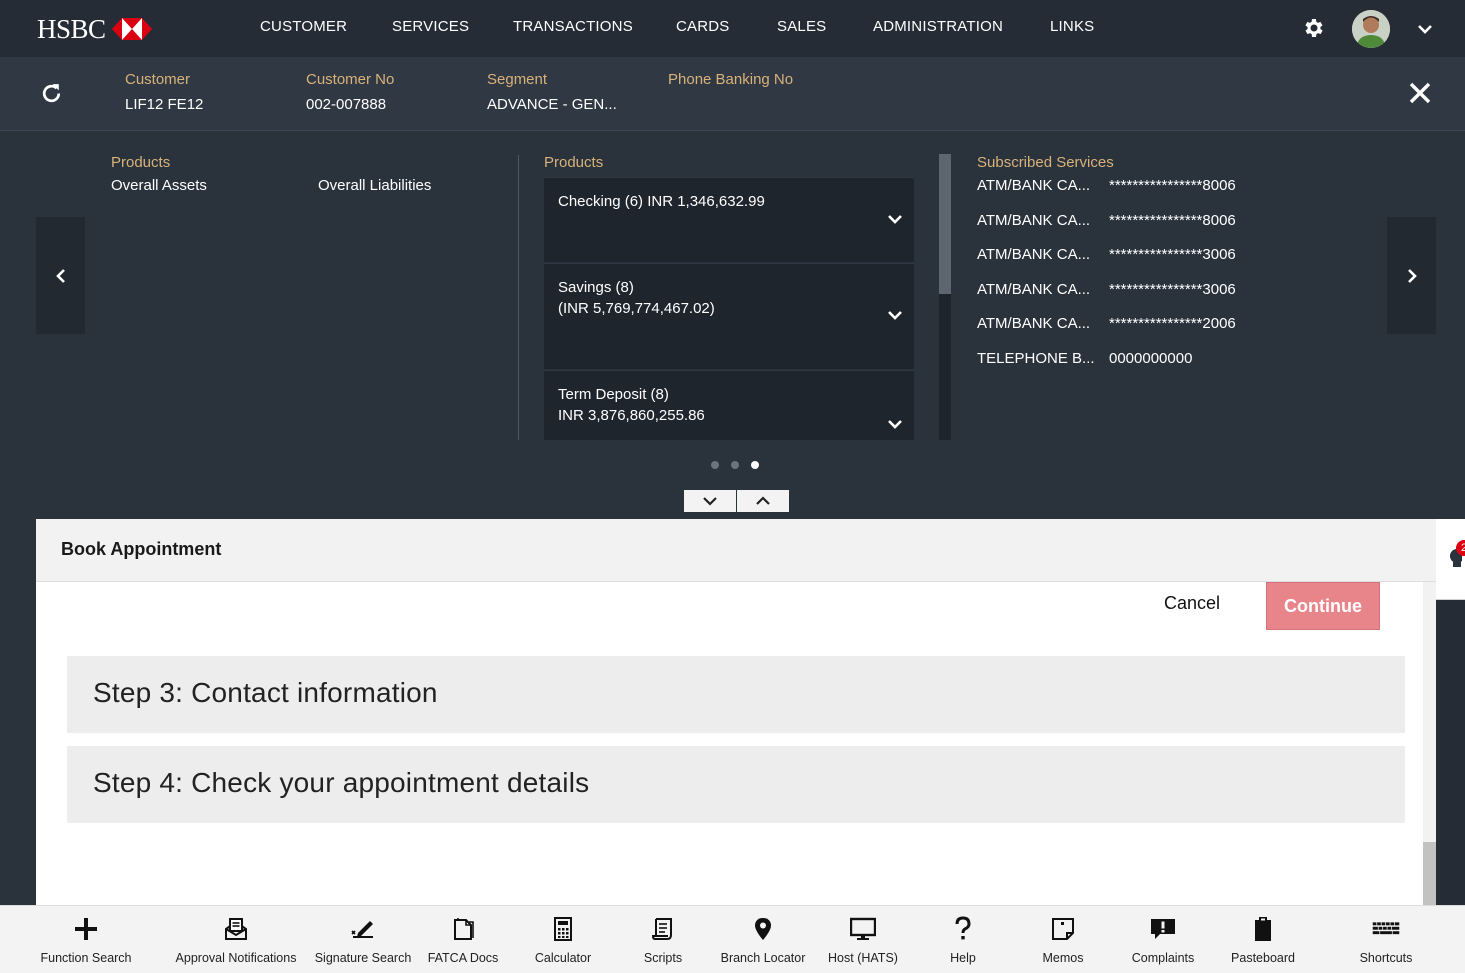 The height and width of the screenshot is (973, 1465). I want to click on expand-down-button, so click(710, 501).